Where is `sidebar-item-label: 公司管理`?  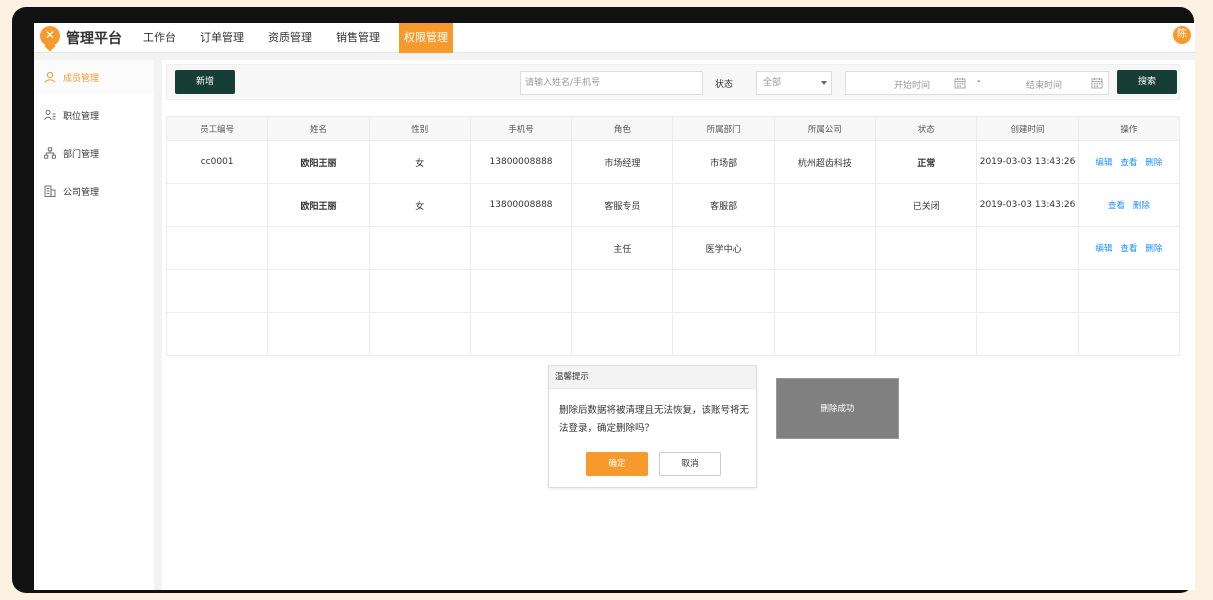
sidebar-item-label: 公司管理 is located at coordinates (81, 192).